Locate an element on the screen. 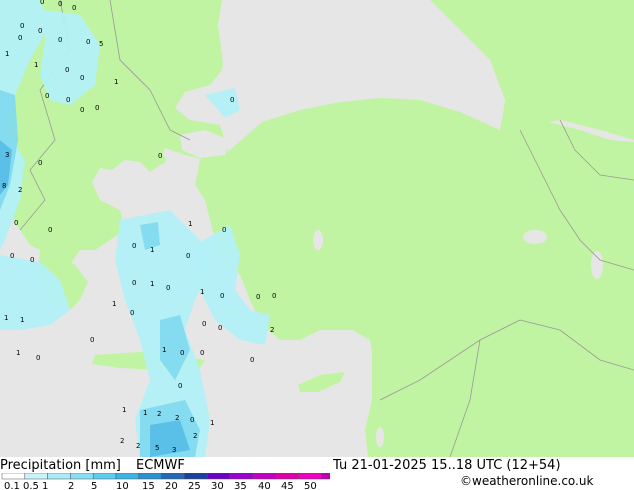 This screenshot has height=490, width=634. precipitation-colorbar: 0.1 0.5 1 2 5 10 15 20 25 30 35 40 45 50 is located at coordinates (165, 481).